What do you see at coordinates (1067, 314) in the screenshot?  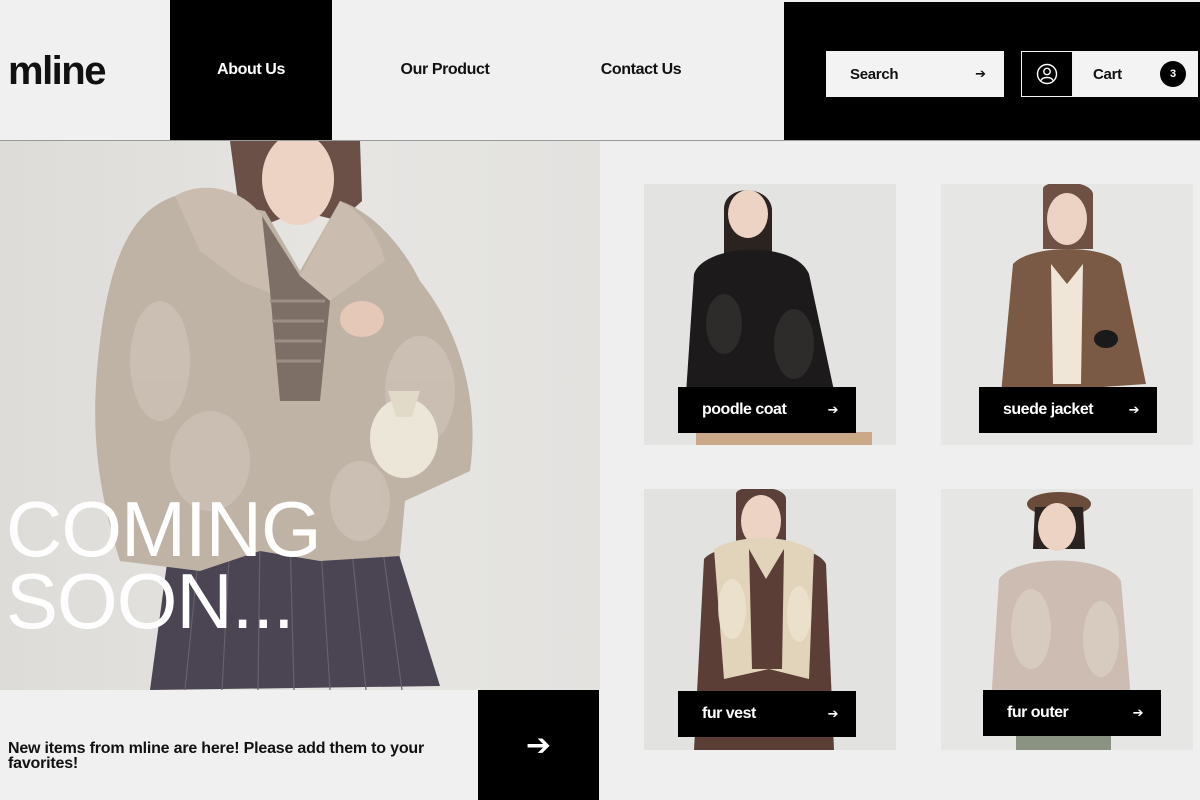 I see `product-card-suede-jacket: suede jacket ➔` at bounding box center [1067, 314].